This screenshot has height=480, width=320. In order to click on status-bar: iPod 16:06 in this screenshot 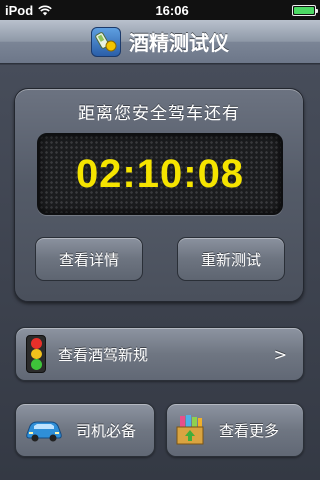, I will do `click(160, 10)`.